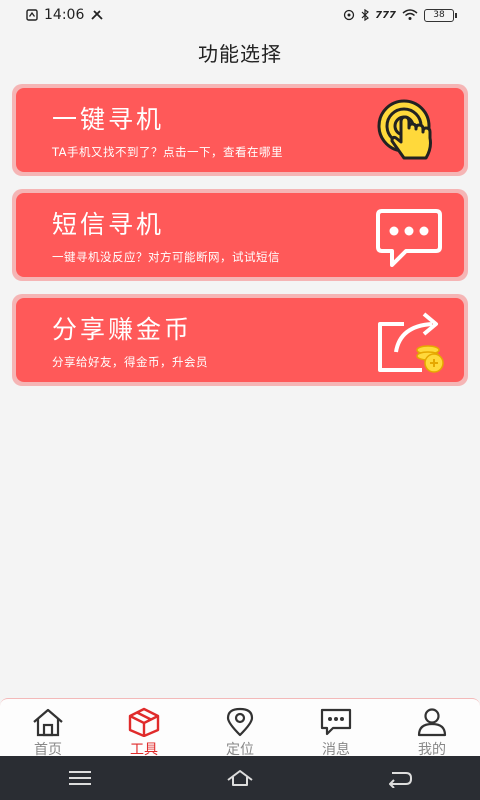  What do you see at coordinates (240, 722) in the screenshot?
I see `location-pin-icon` at bounding box center [240, 722].